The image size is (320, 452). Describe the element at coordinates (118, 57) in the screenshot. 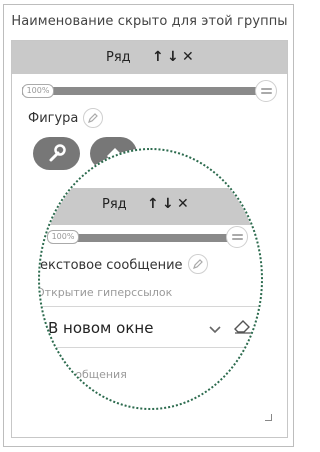

I see `row-label: Ряд` at that location.